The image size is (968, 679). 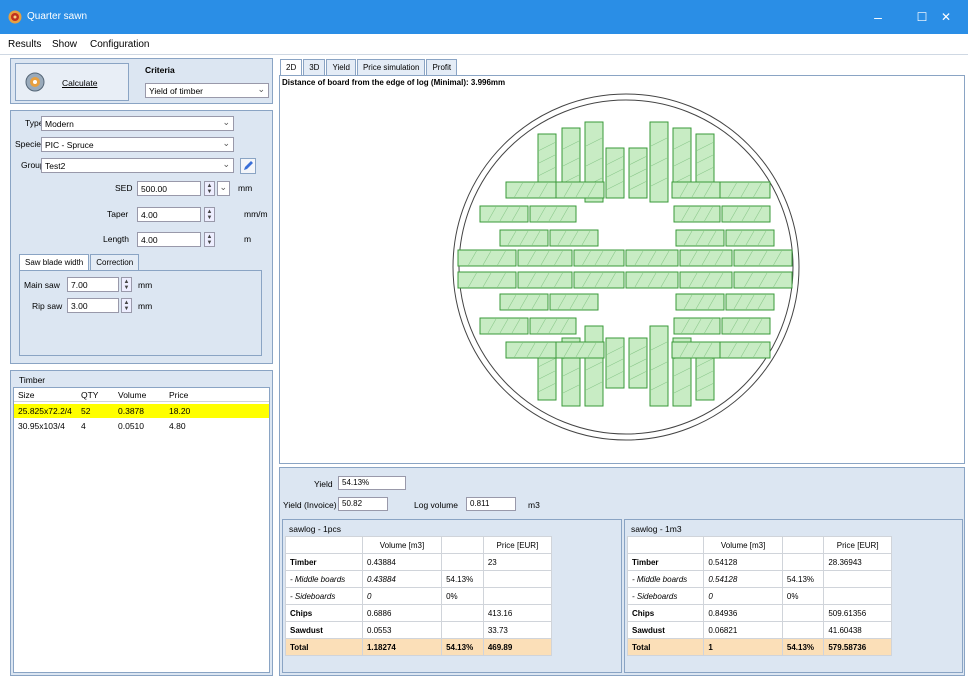 I want to click on rip-saw-label: Rip saw, so click(x=47, y=306).